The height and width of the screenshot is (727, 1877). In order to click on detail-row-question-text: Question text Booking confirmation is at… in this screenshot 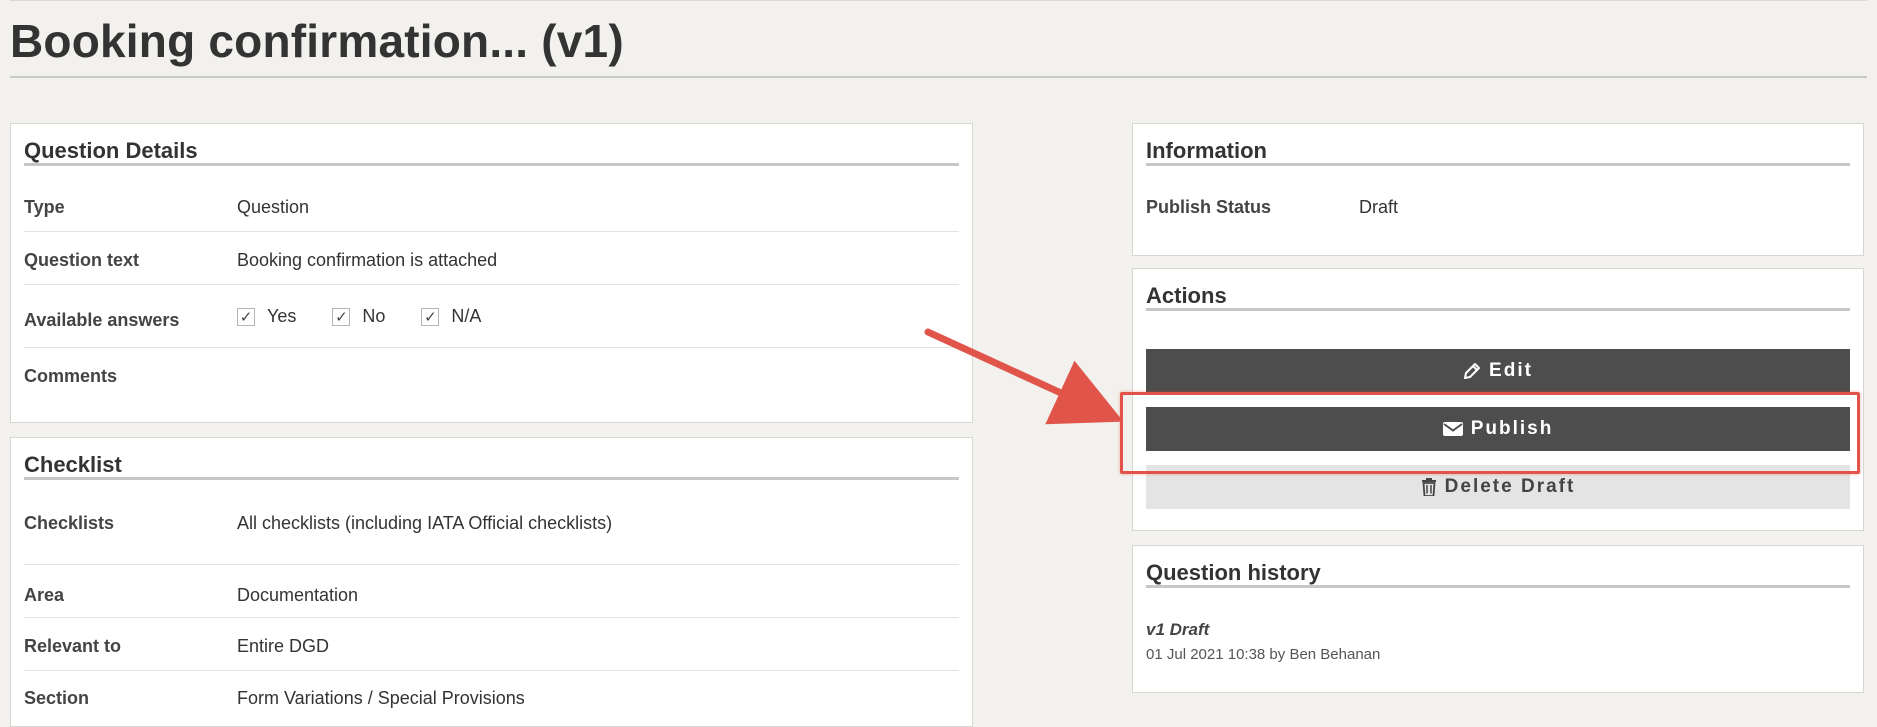, I will do `click(491, 258)`.